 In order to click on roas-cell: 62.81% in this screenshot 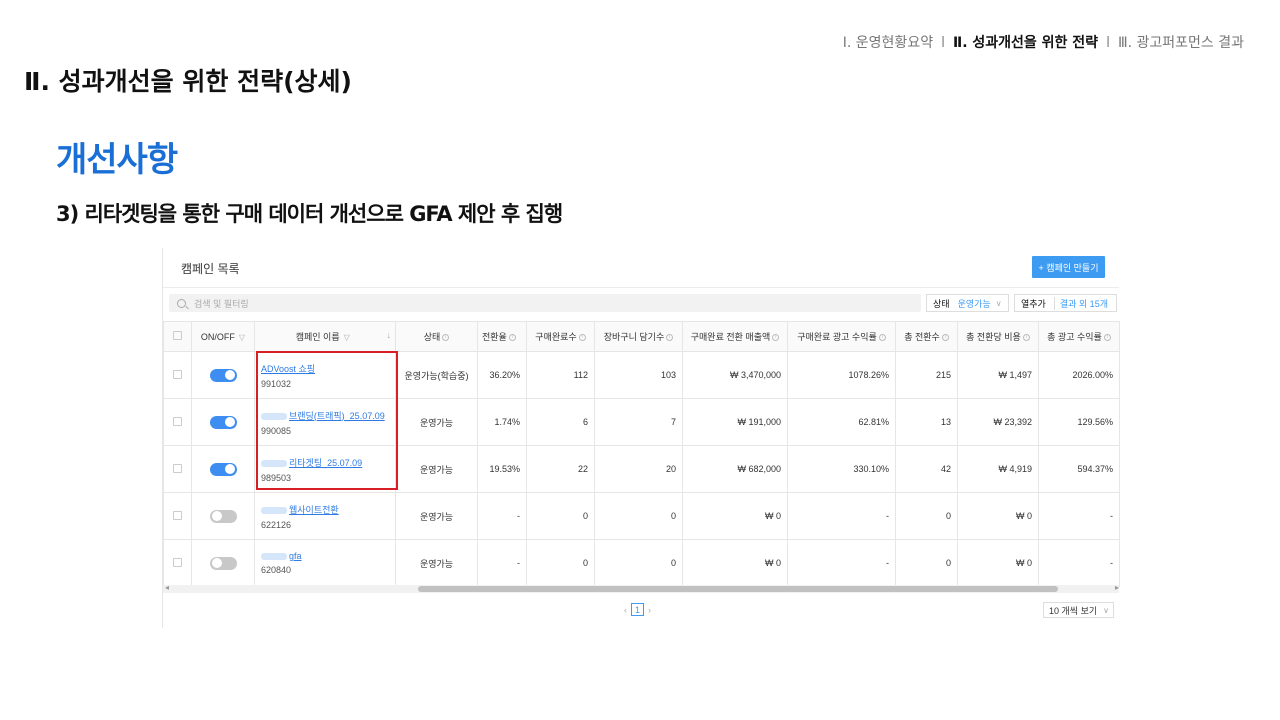, I will do `click(841, 422)`.